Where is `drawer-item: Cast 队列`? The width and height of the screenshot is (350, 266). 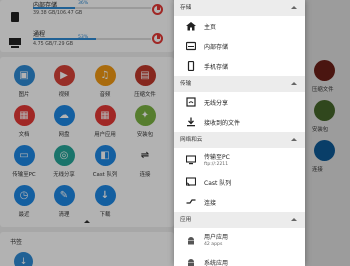
drawer-item: Cast 队列 is located at coordinates (239, 182).